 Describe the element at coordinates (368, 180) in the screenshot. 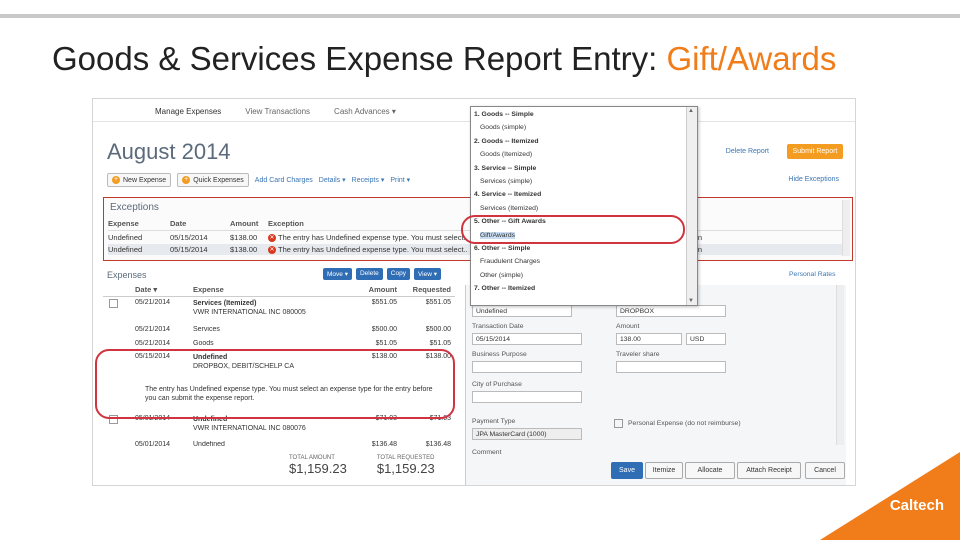

I see `receipts-menu: Receipts ▾` at that location.